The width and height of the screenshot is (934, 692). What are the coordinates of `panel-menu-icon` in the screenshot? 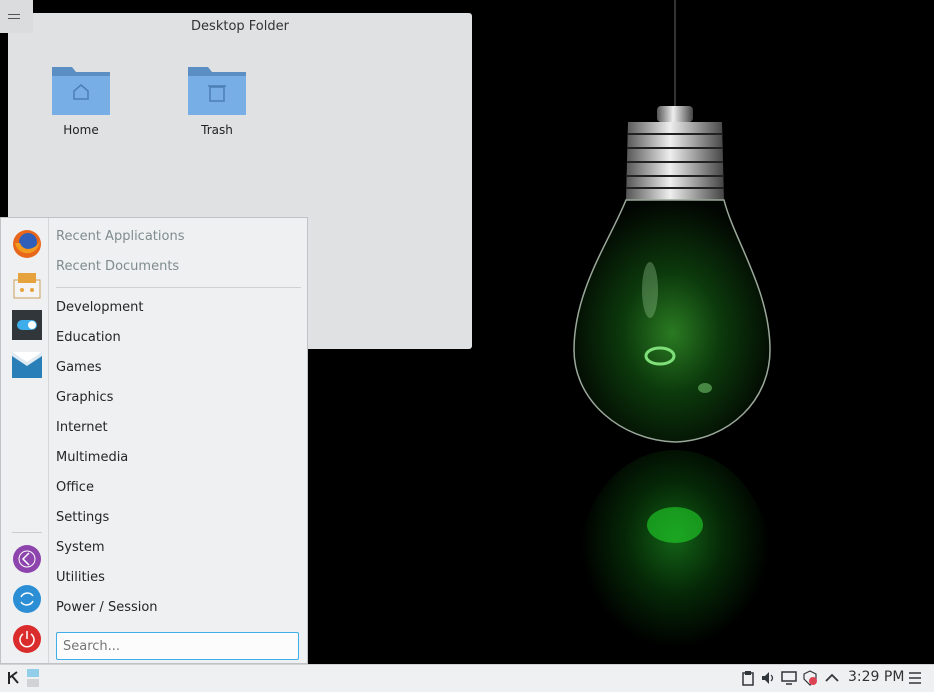 It's located at (915, 678).